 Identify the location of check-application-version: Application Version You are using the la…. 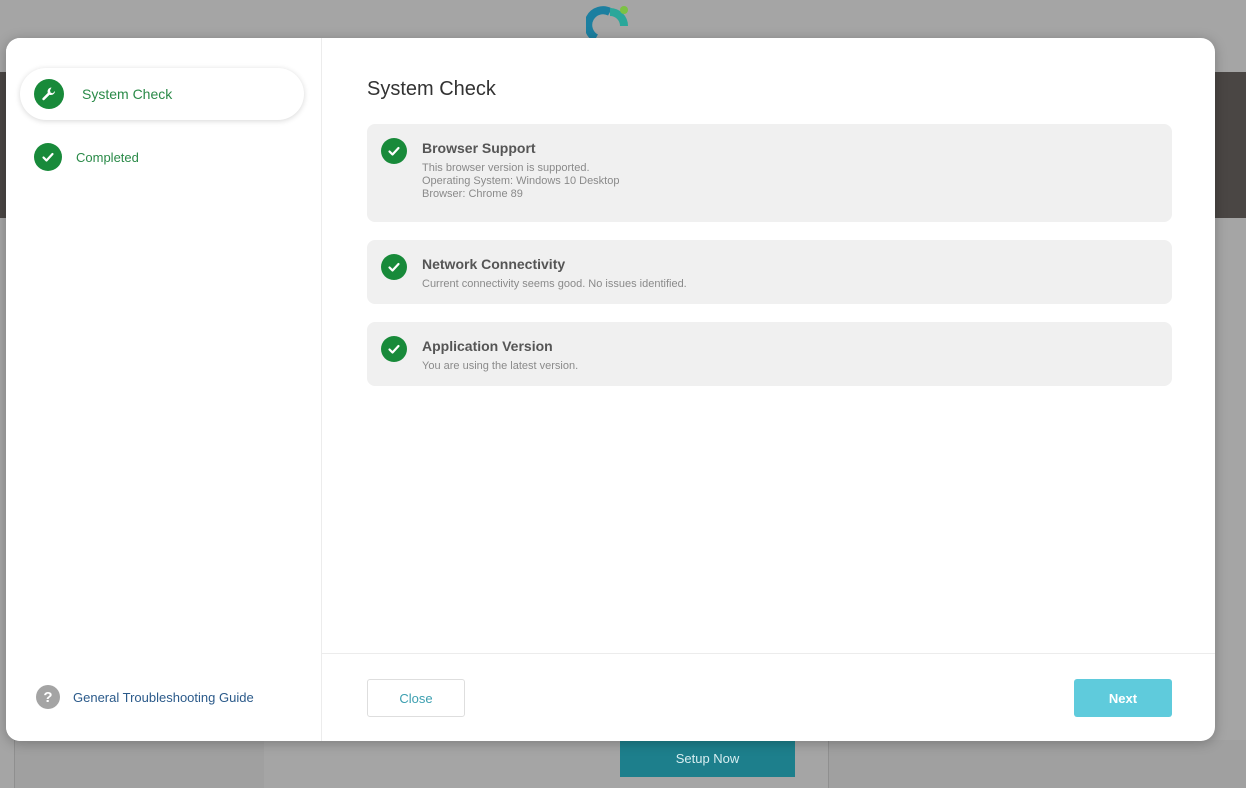
(769, 354).